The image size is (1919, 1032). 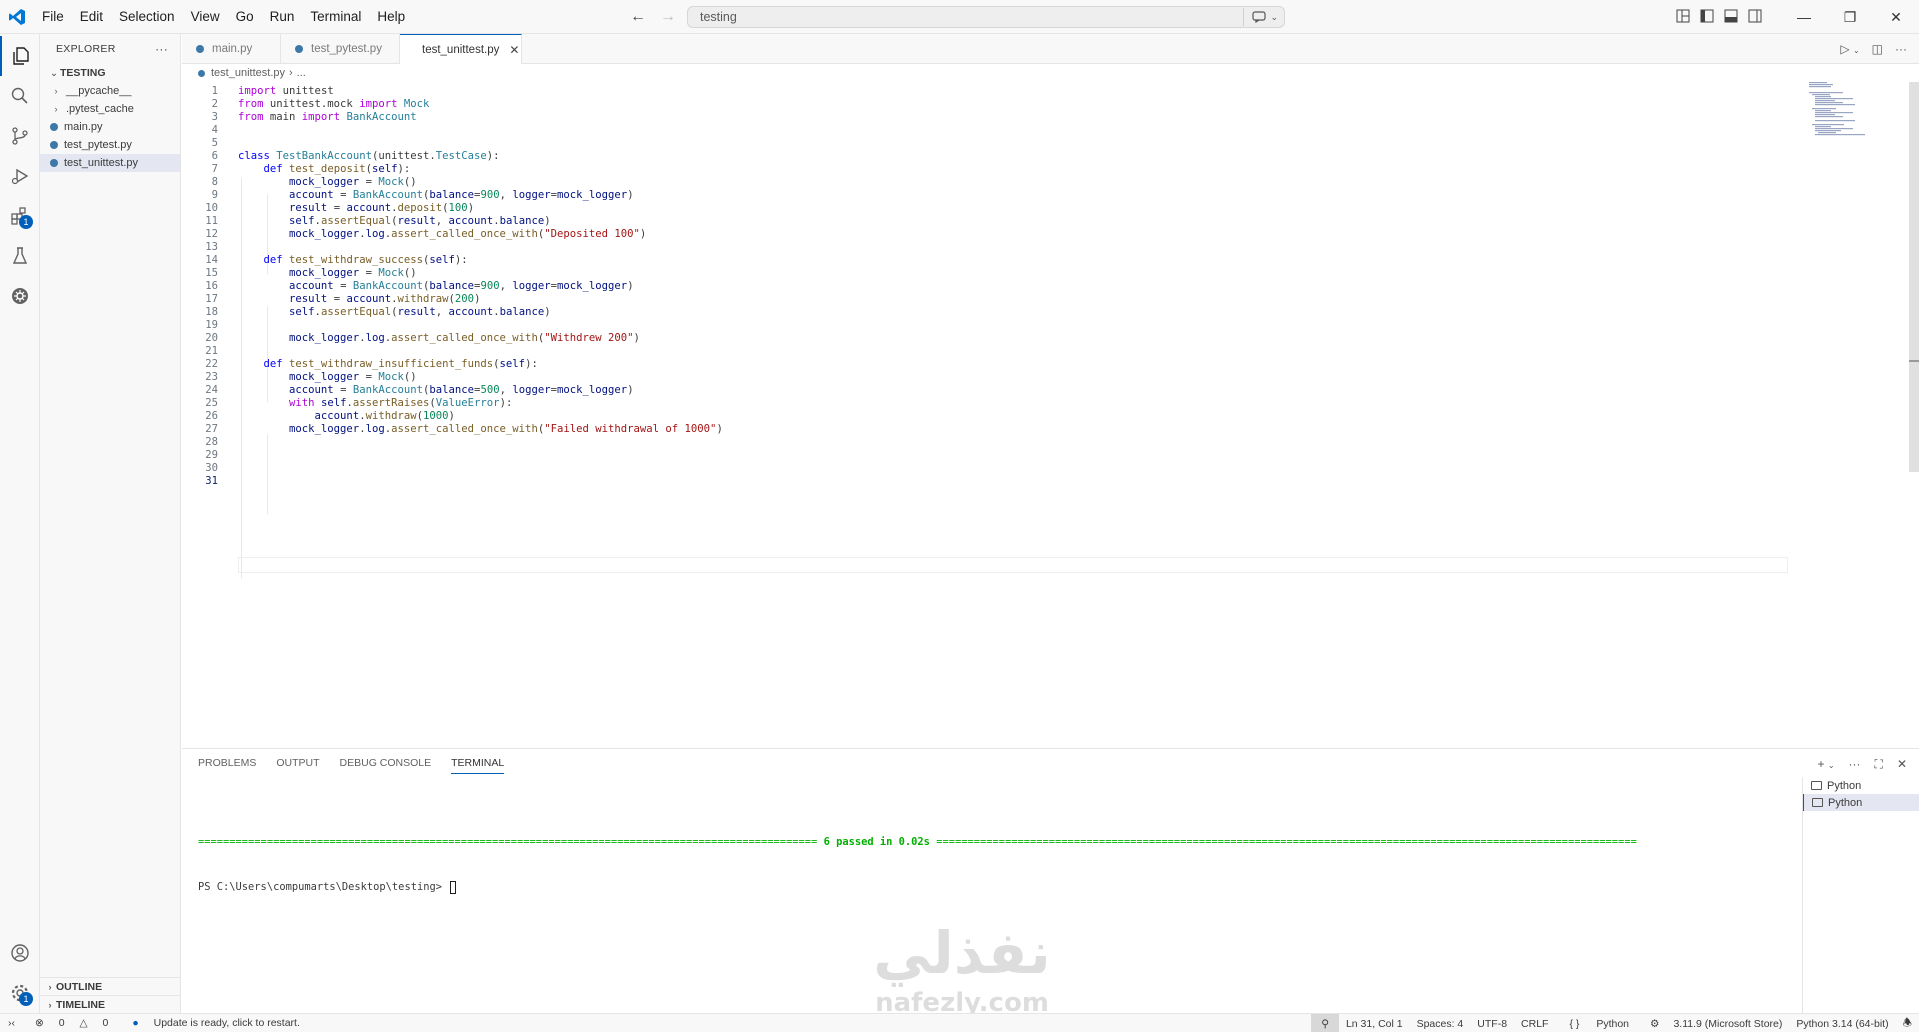 I want to click on tab-test-pytest: test_pytest.py, so click(x=340, y=49).